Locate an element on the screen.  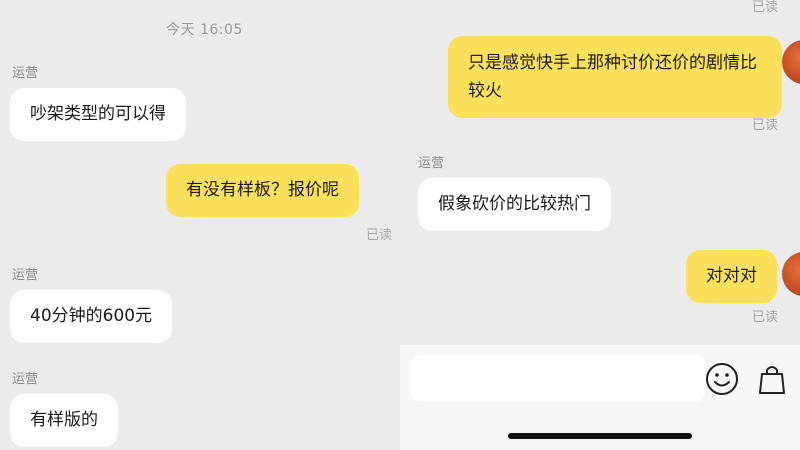
message-bubble-incoming: 假象砍价的比较热门 is located at coordinates (514, 204).